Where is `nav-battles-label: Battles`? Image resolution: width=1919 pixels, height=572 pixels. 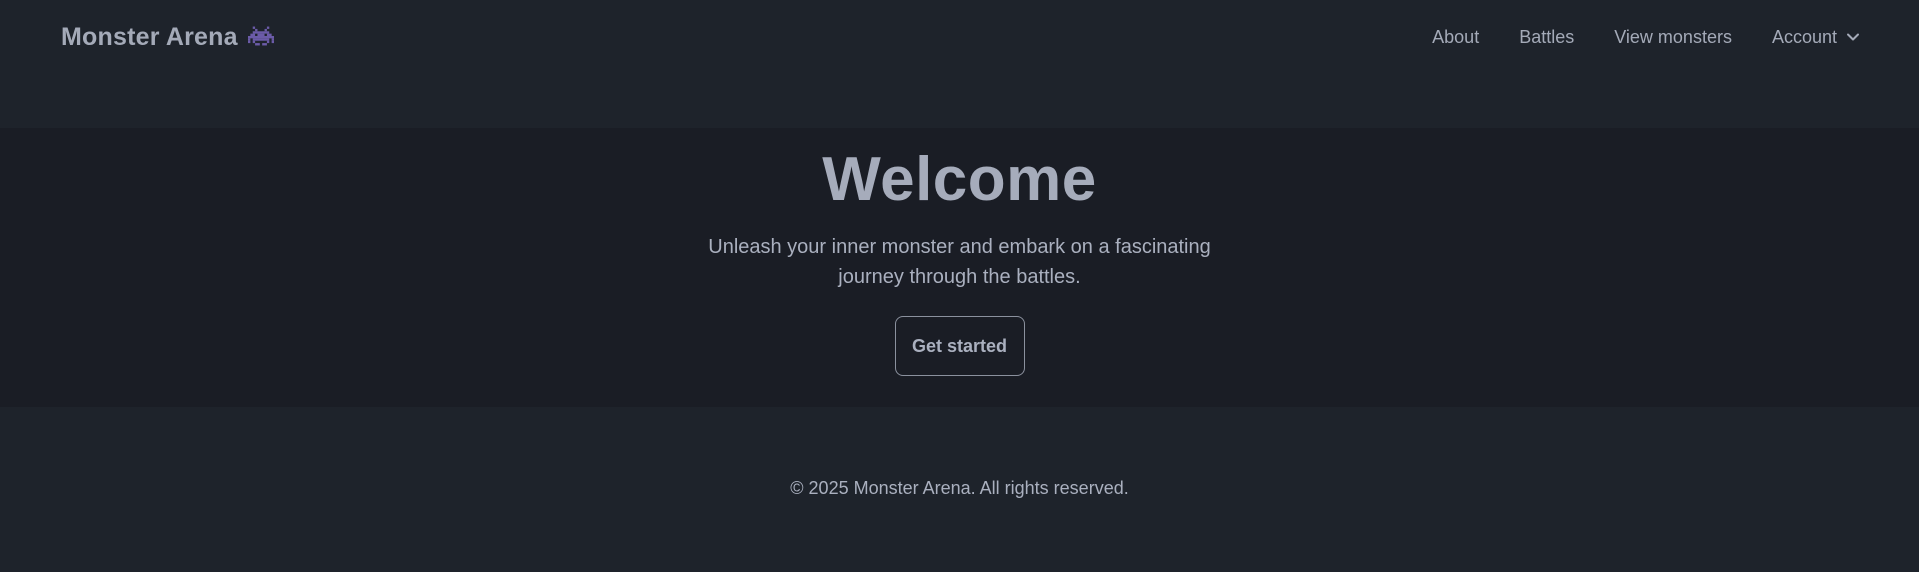 nav-battles-label: Battles is located at coordinates (1547, 36).